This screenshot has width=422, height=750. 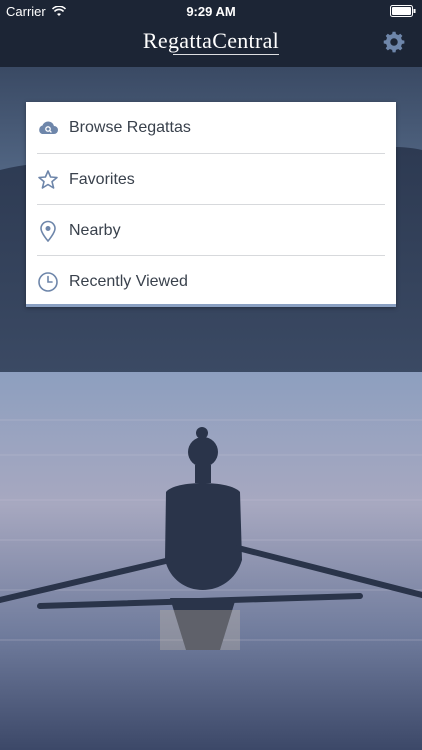 I want to click on app-logo: RegattaCentral, so click(x=211, y=42).